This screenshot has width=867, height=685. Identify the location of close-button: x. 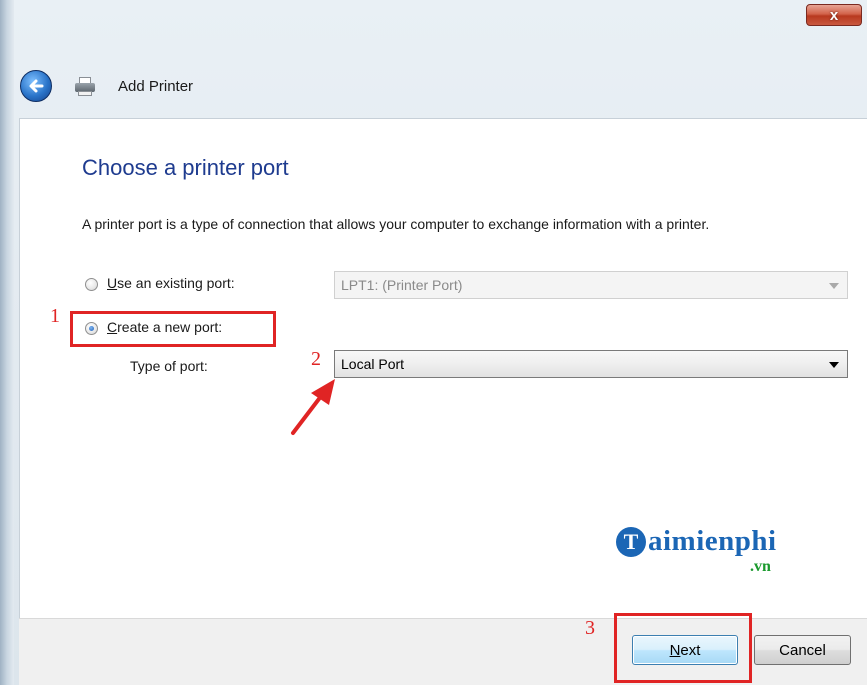
(834, 15).